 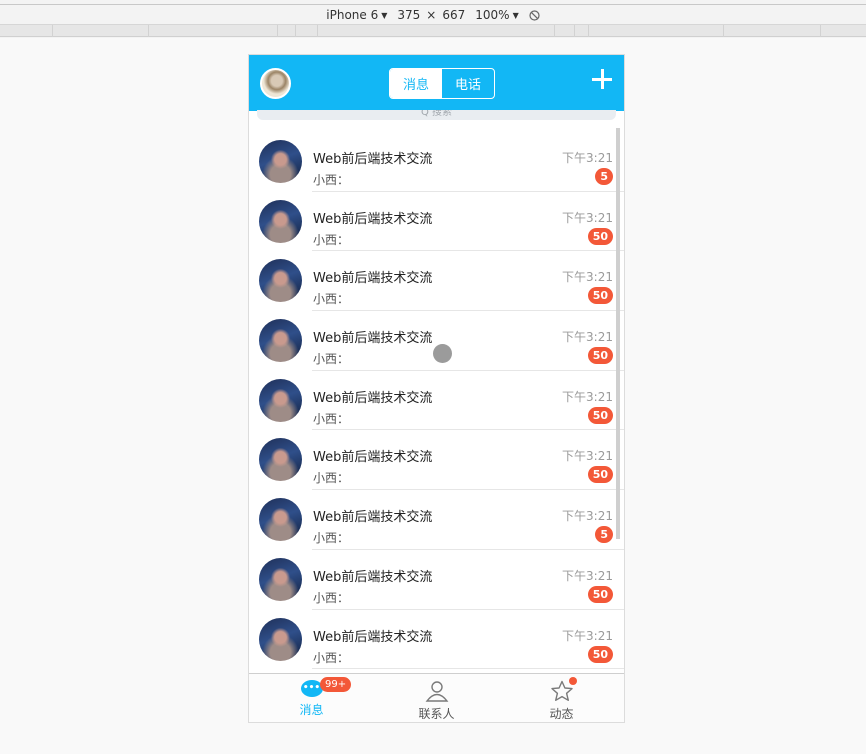 I want to click on contacts-icon, so click(x=436, y=691).